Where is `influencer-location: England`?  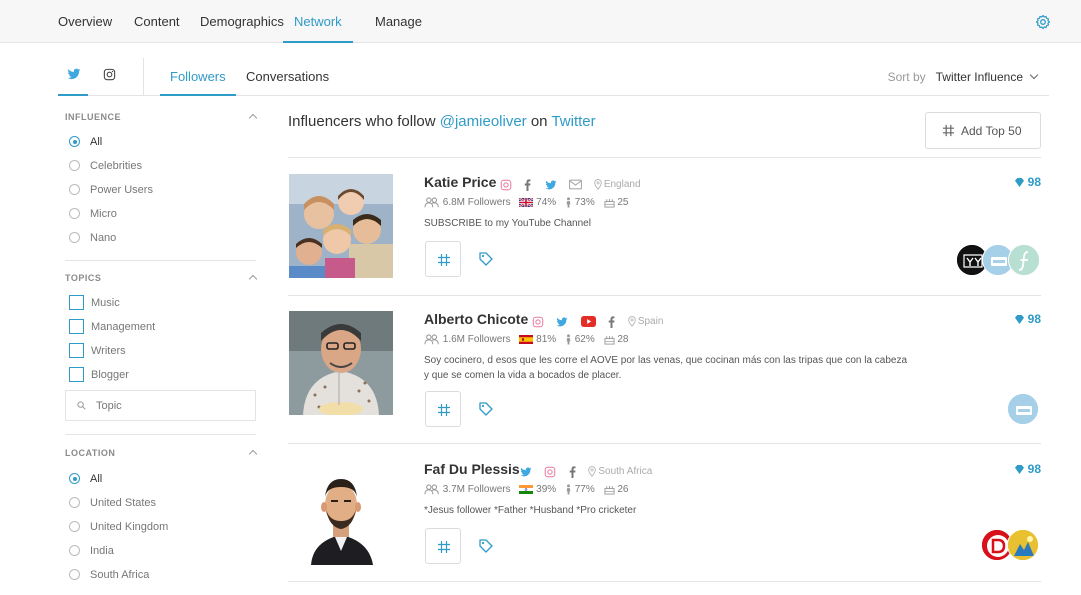 influencer-location: England is located at coordinates (622, 185).